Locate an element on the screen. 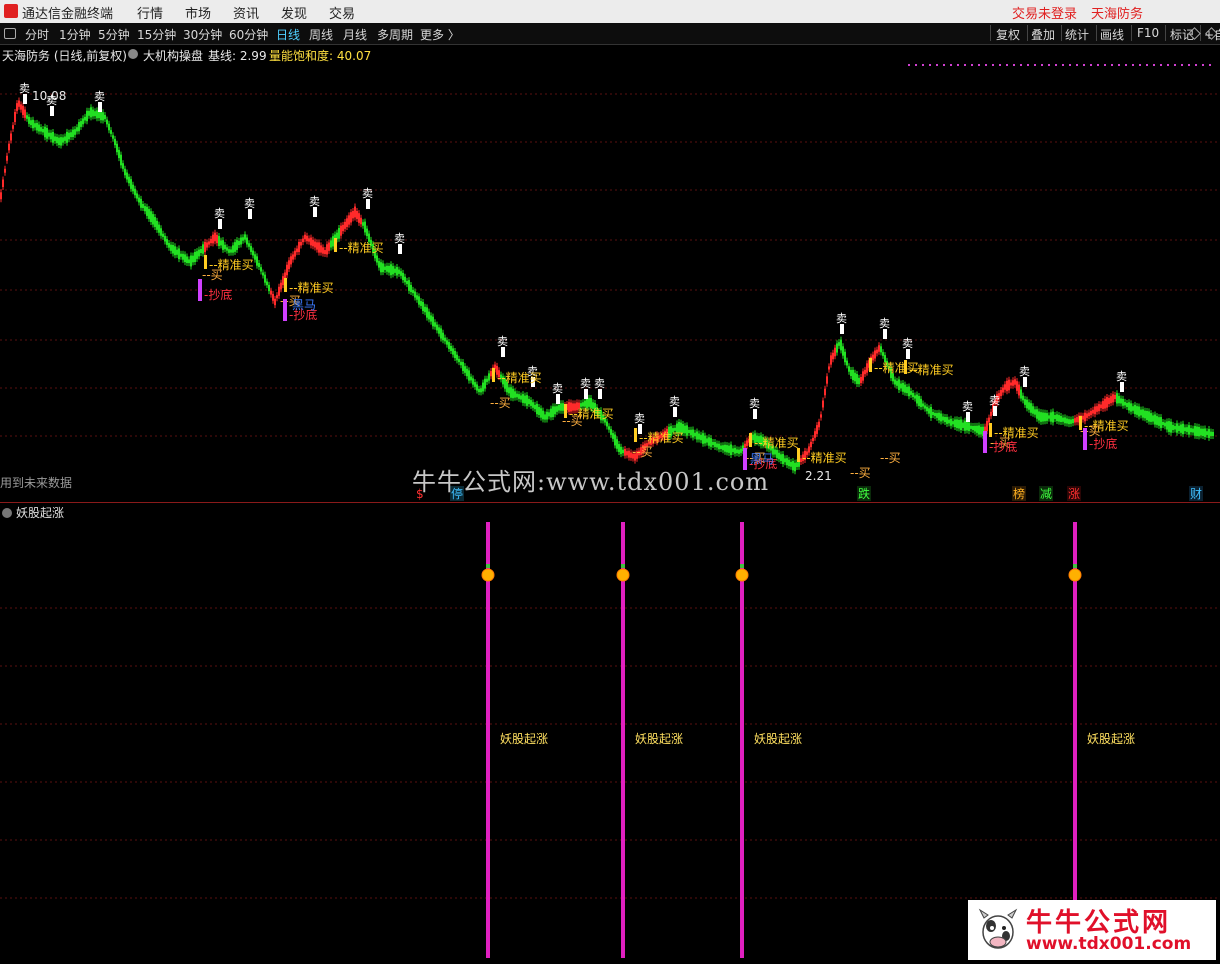 The image size is (1220, 964). period-tab-60min: 60分钟 is located at coordinates (248, 34).